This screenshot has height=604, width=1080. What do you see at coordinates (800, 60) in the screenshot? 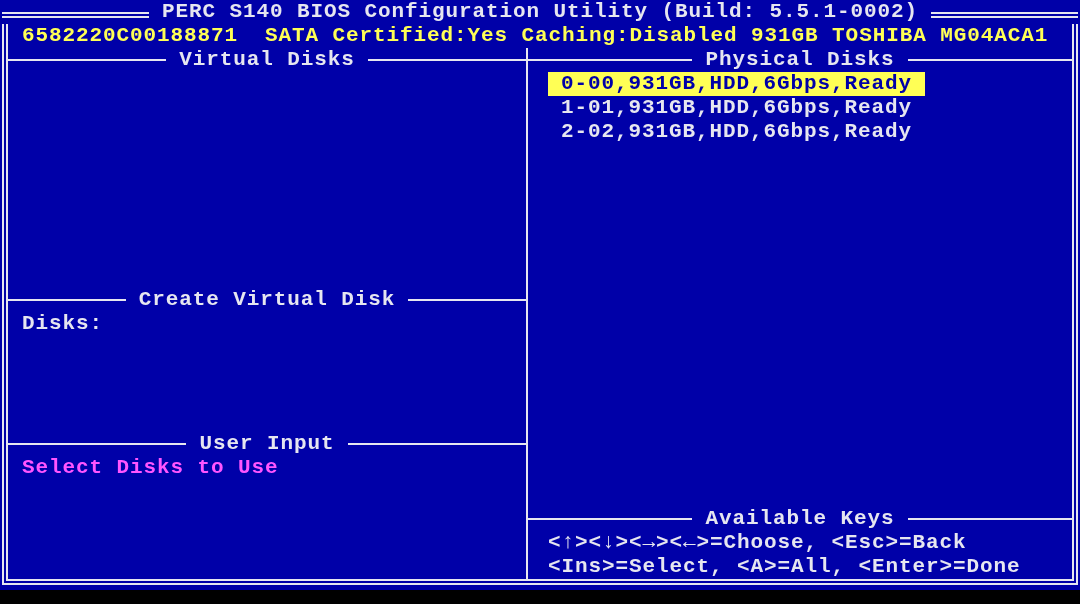
I see `section-heading: Physical Disks` at bounding box center [800, 60].